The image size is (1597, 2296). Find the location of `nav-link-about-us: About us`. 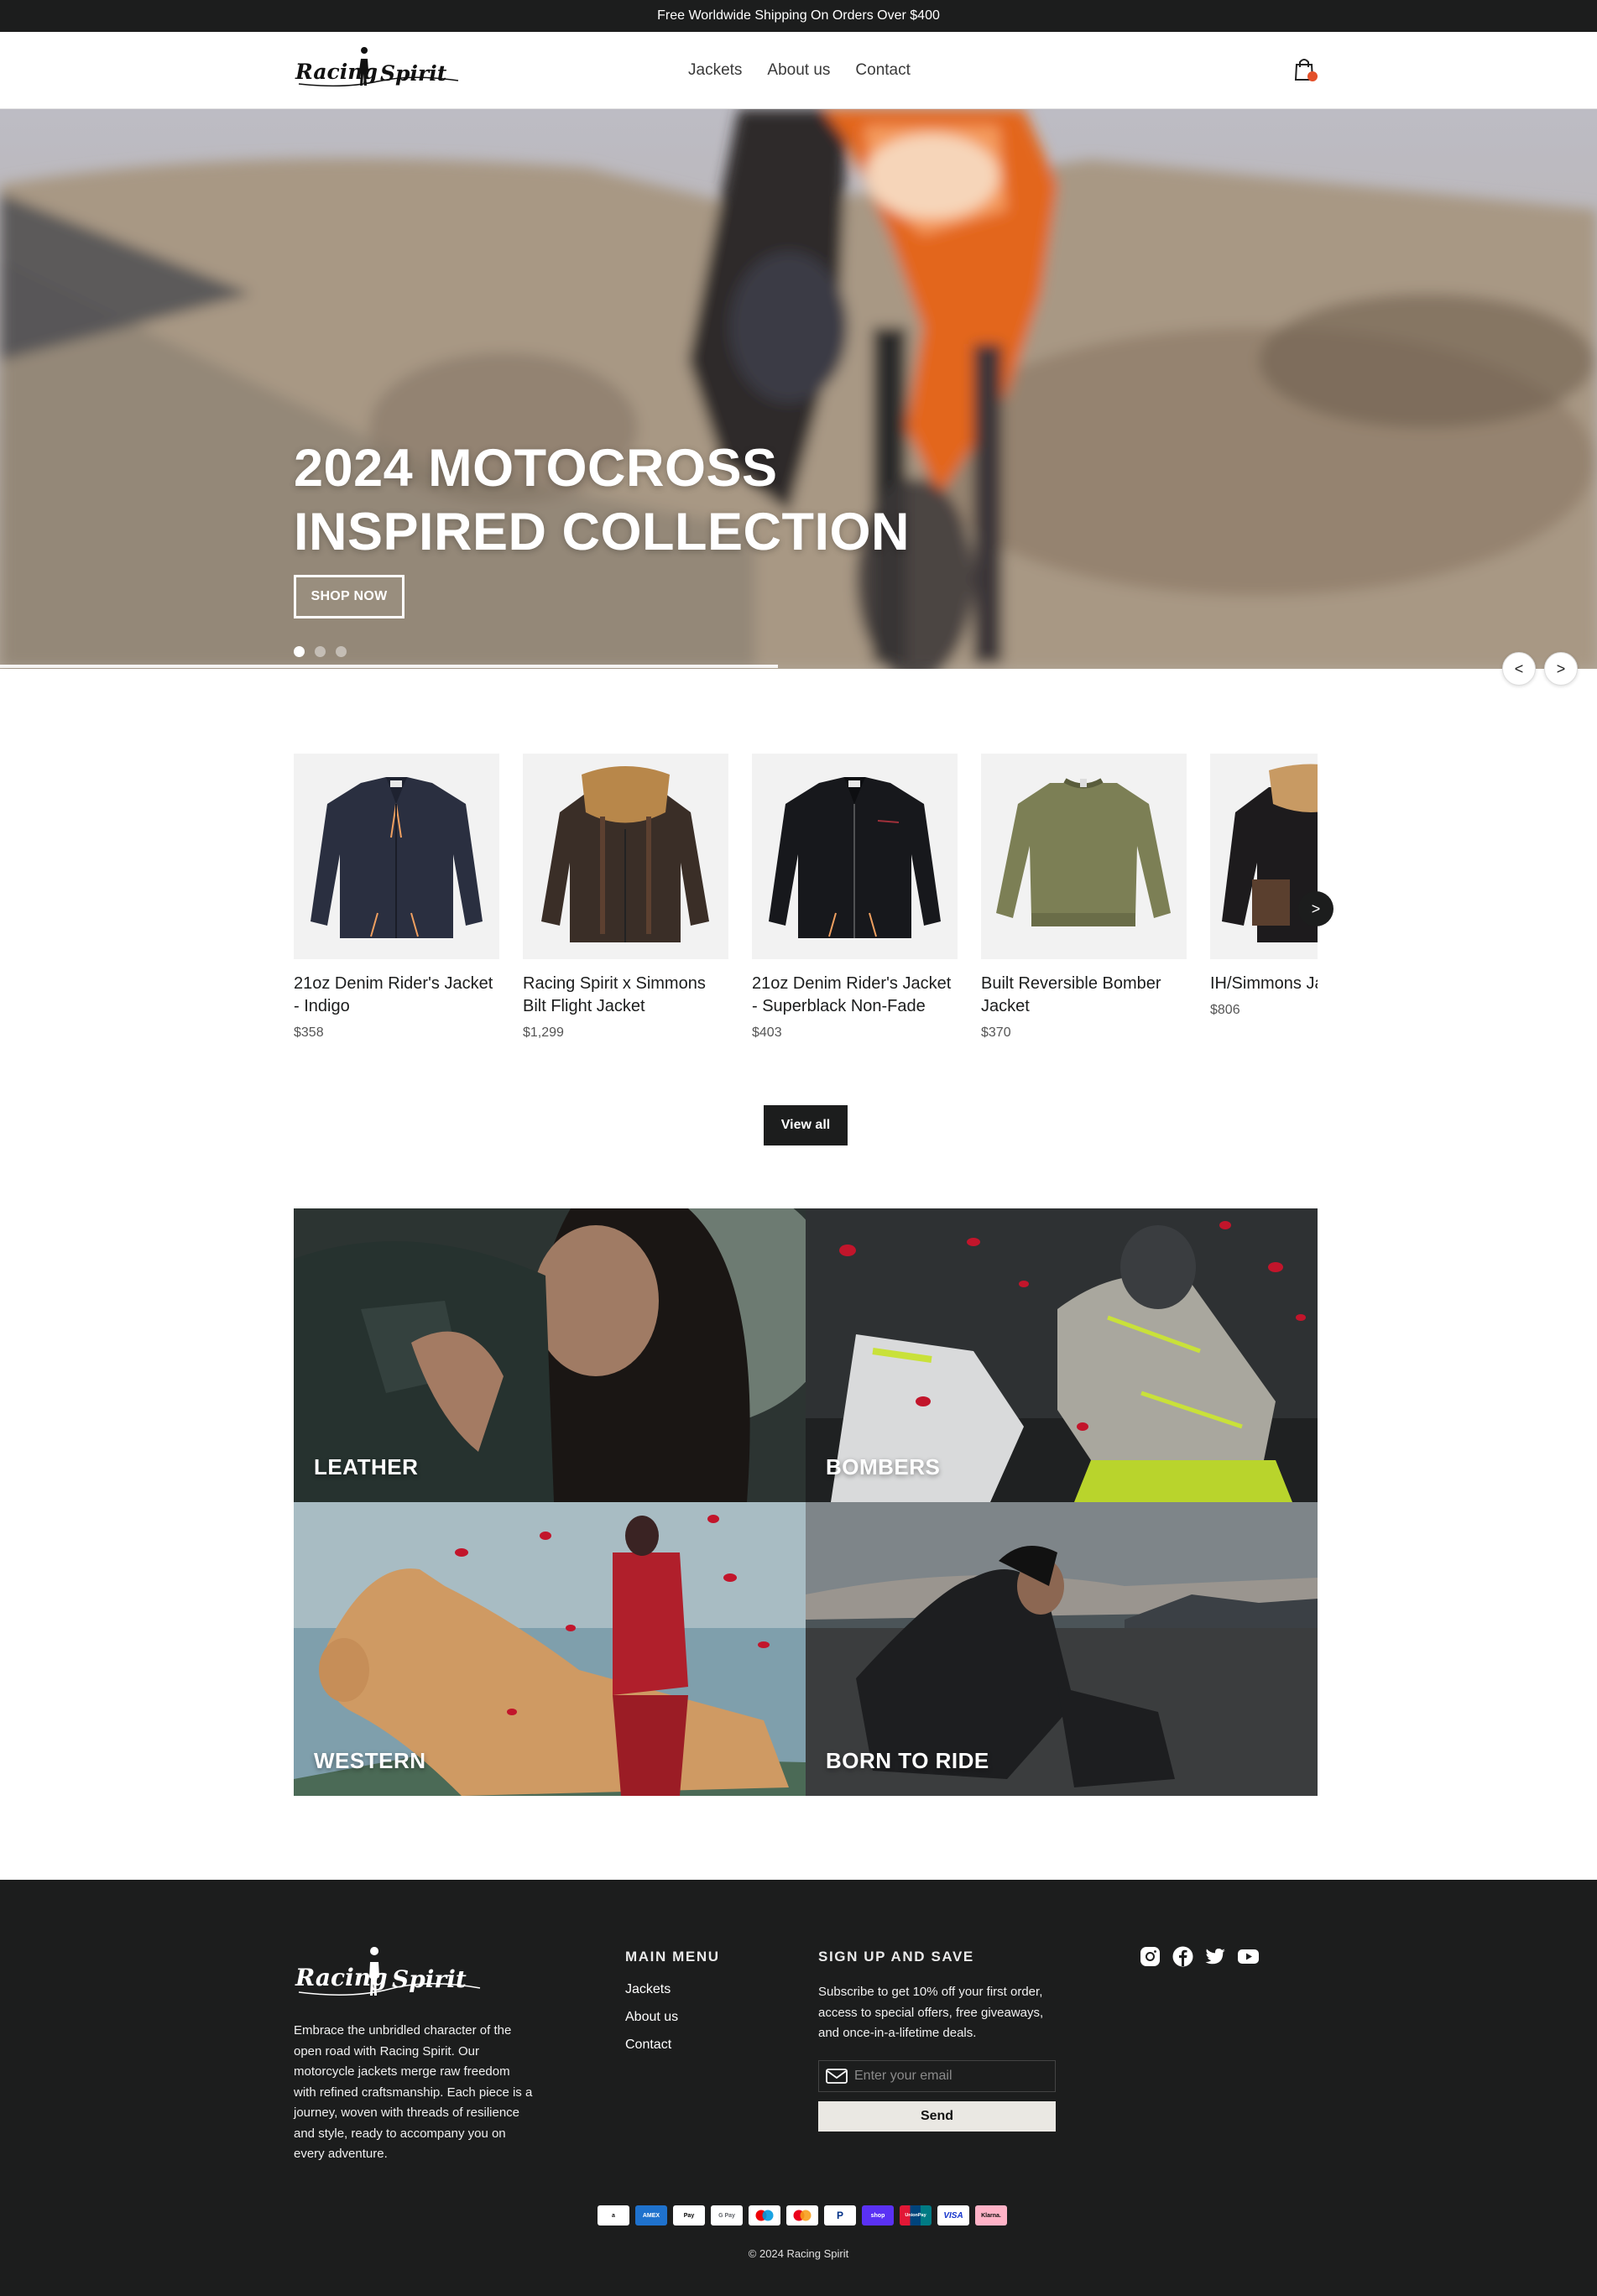

nav-link-about-us: About us is located at coordinates (798, 70).